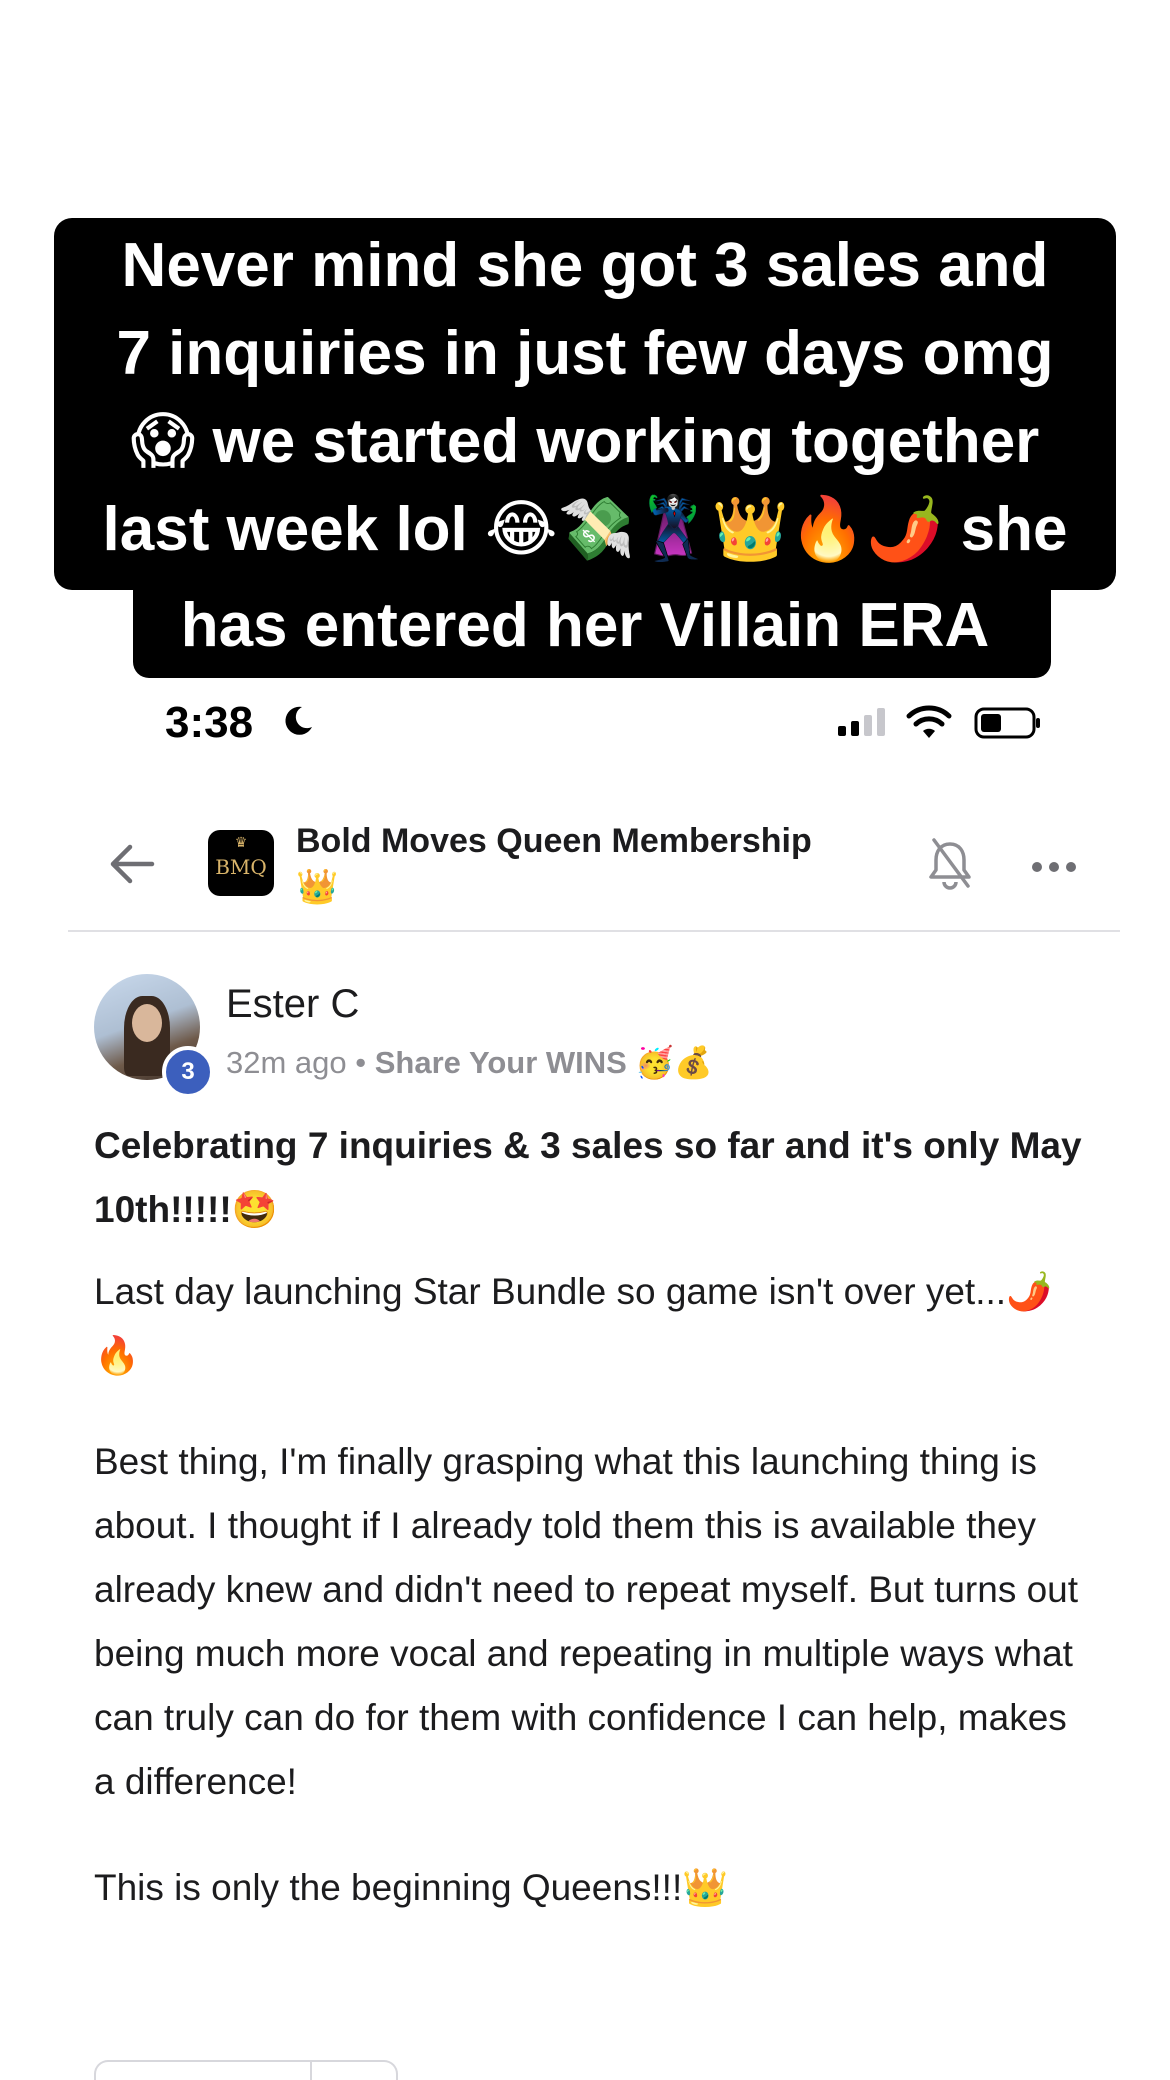 The image size is (1170, 2080). I want to click on moon-icon, so click(298, 720).